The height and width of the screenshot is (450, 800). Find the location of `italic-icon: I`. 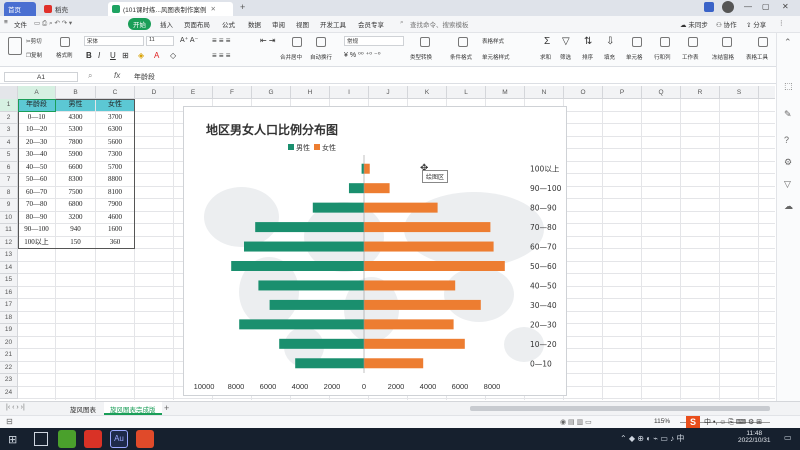

italic-icon: I is located at coordinates (99, 55).